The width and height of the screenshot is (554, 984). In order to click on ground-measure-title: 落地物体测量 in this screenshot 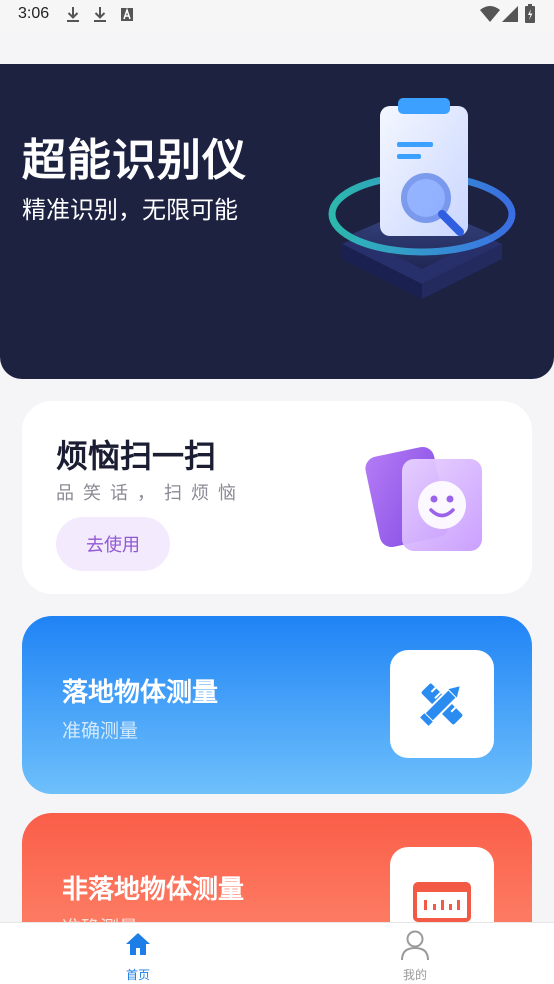, I will do `click(140, 693)`.